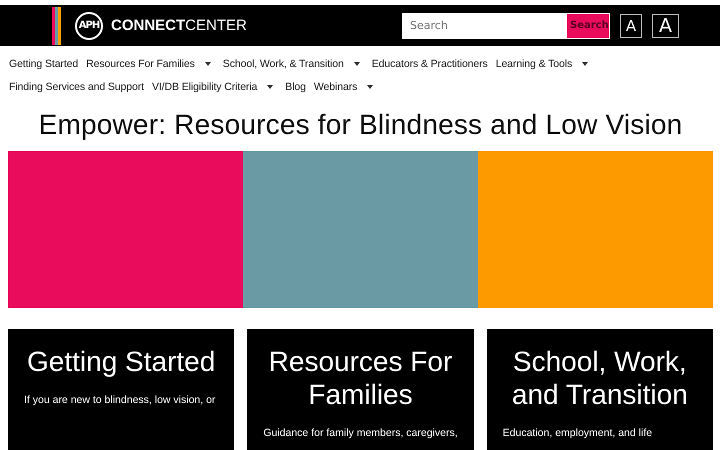 The height and width of the screenshot is (450, 720). I want to click on nav-link: Webinars, so click(346, 86).